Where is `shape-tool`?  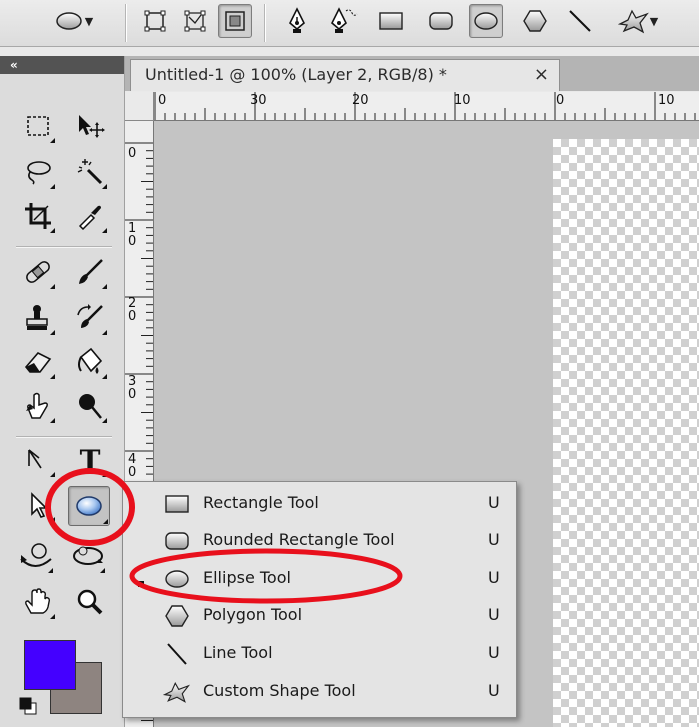 shape-tool is located at coordinates (89, 506).